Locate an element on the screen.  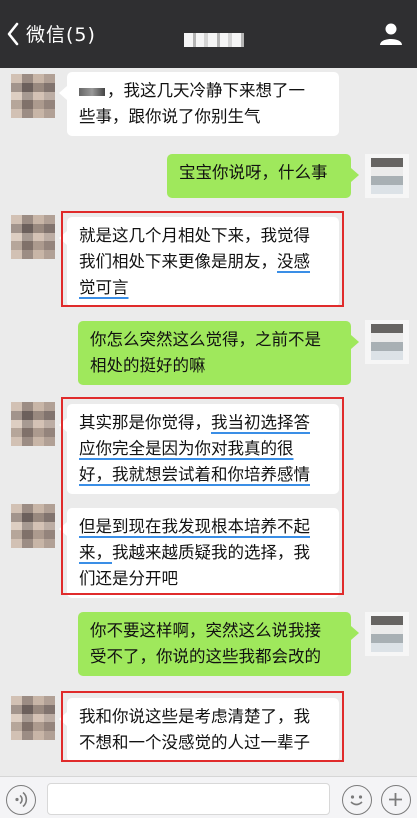
message-bubble-received: ，我这几天冷静下来想了一 些事，跟你说了你别生气 is located at coordinates (199, 104).